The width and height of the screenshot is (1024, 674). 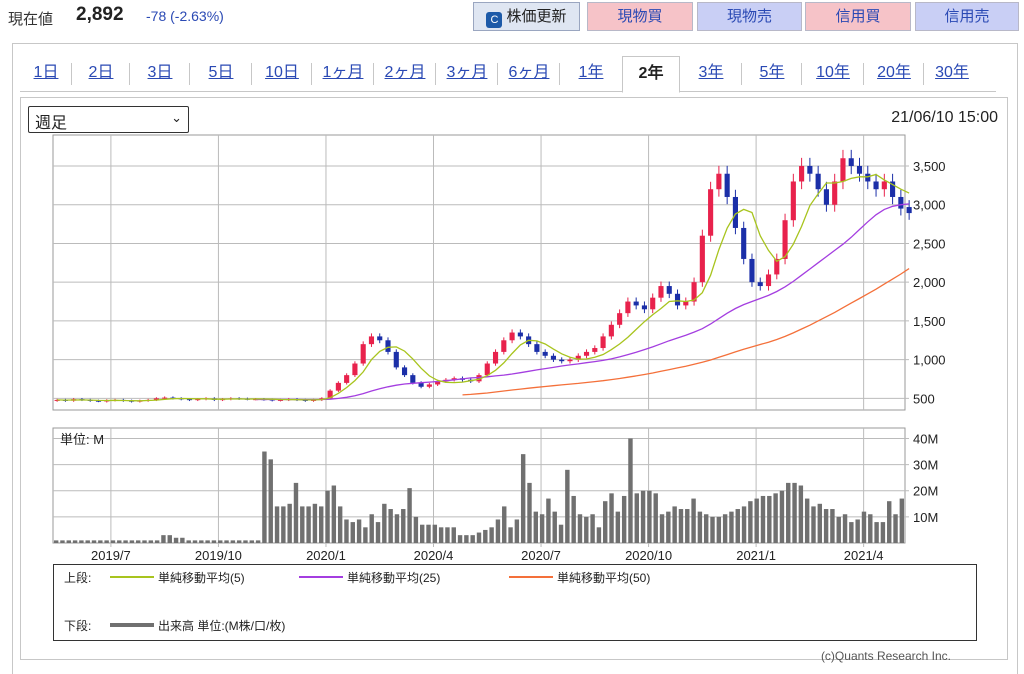 I want to click on price-axis-tick: 1,500, so click(x=929, y=321).